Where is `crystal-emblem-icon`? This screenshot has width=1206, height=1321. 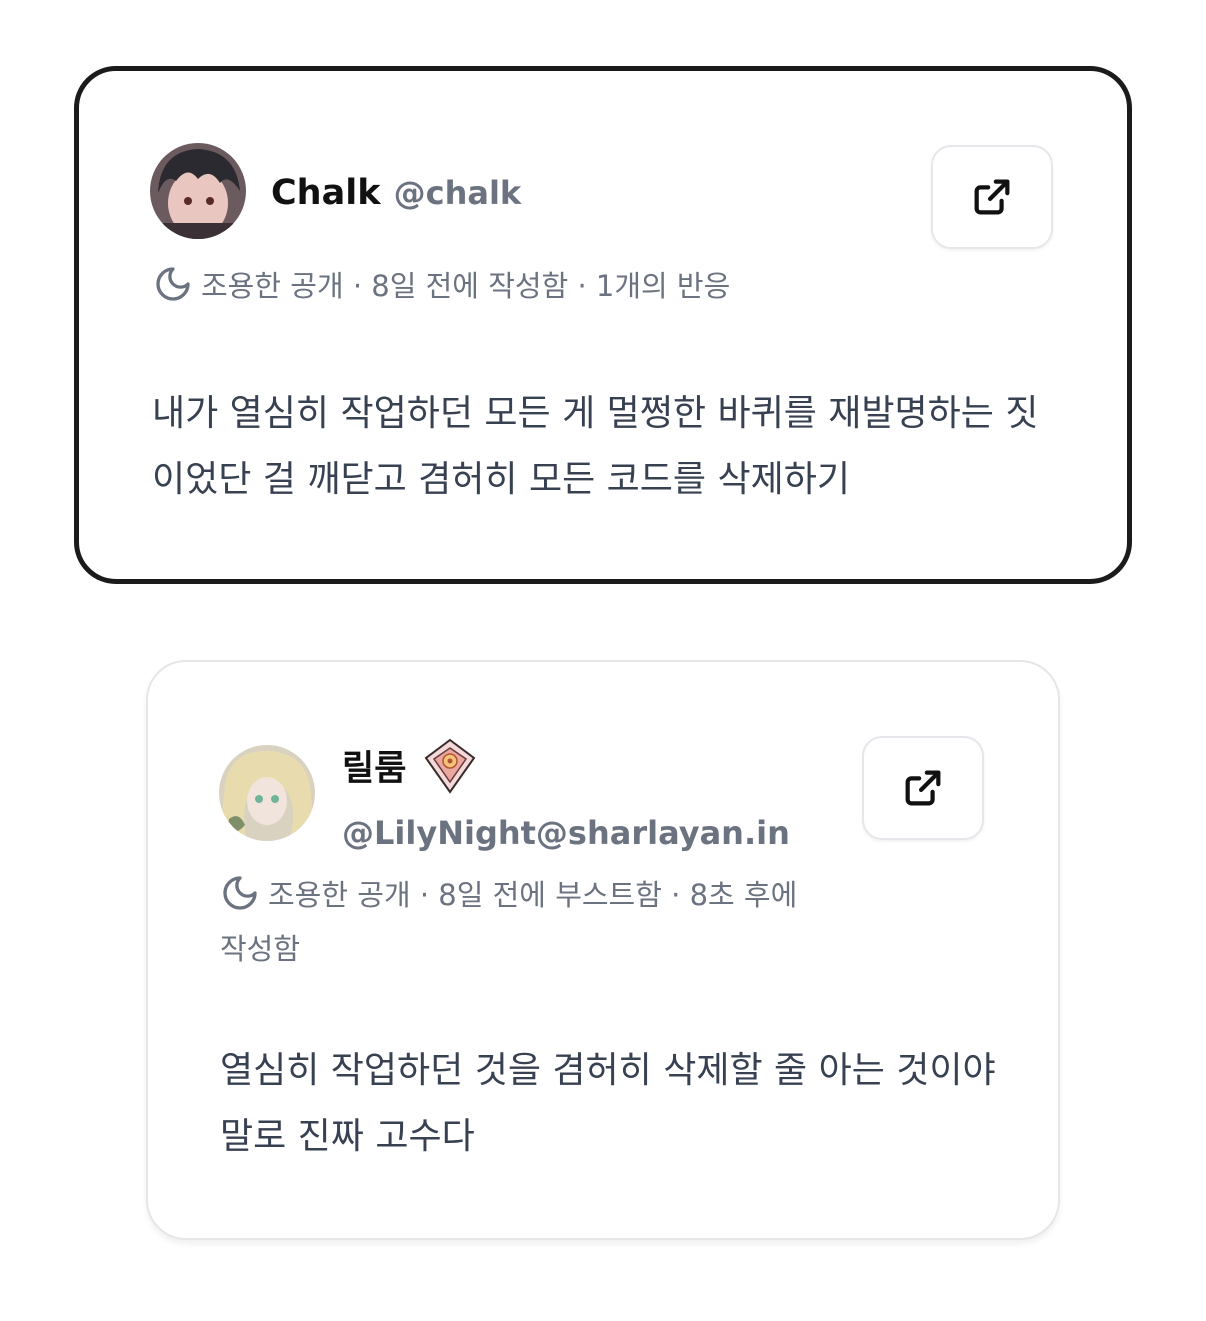 crystal-emblem-icon is located at coordinates (450, 768).